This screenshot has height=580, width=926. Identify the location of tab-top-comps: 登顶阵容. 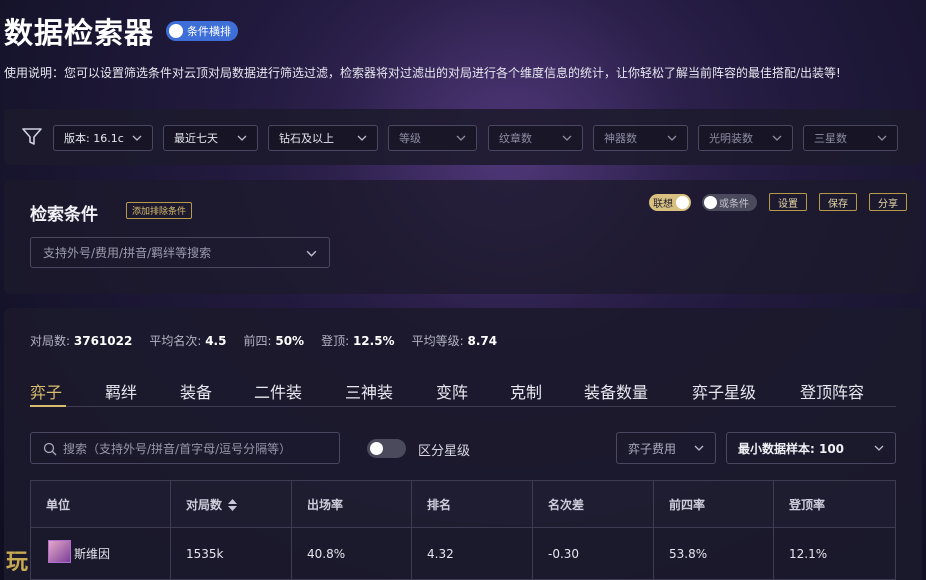
(832, 391).